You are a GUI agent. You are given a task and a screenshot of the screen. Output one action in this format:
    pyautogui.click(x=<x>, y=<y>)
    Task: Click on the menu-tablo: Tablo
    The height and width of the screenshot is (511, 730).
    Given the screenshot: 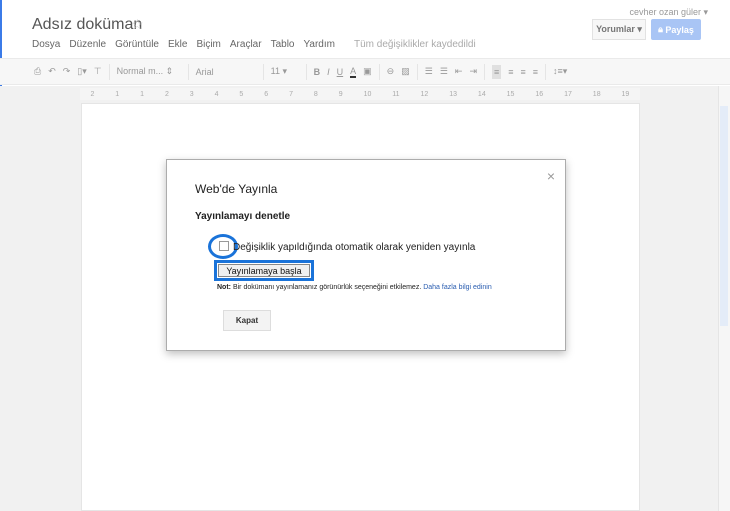 What is the action you would take?
    pyautogui.click(x=283, y=44)
    